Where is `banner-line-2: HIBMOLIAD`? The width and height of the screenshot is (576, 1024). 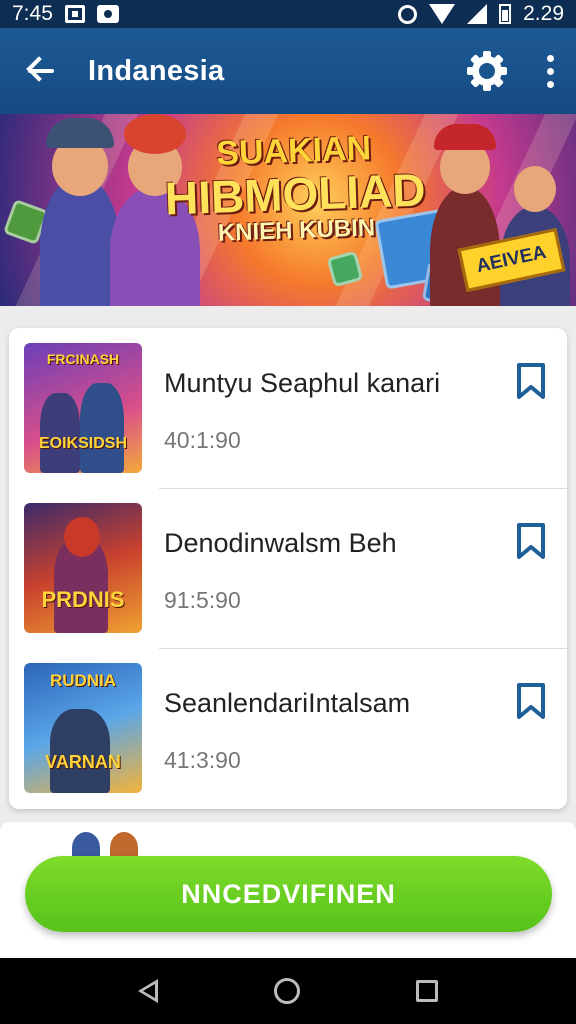 banner-line-2: HIBMOLIAD is located at coordinates (295, 194).